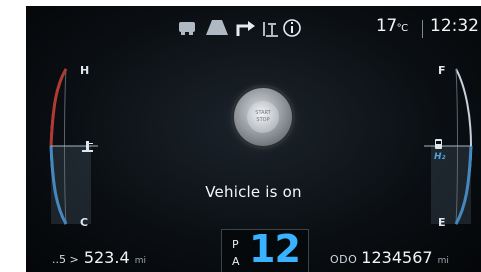 This screenshot has height=272, width=481. What do you see at coordinates (140, 261) in the screenshot?
I see `range-unit: mi` at bounding box center [140, 261].